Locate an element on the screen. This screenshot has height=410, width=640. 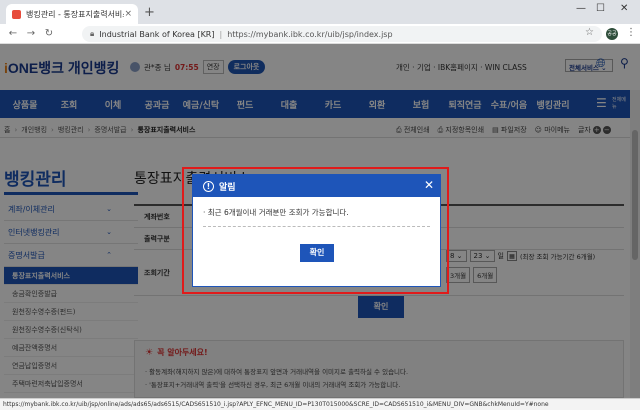
browser-menu-icon: ⋮ is located at coordinates (631, 32).